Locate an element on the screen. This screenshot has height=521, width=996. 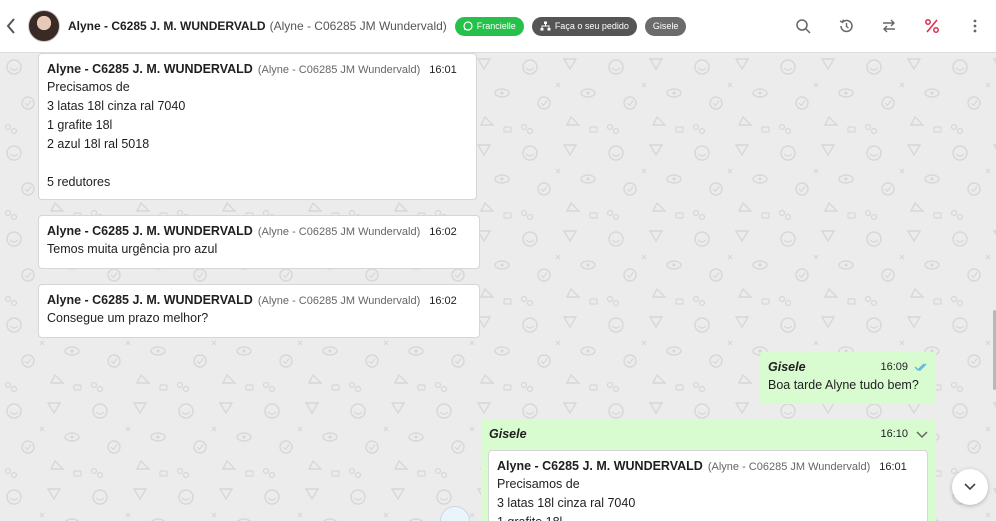
sitemap-icon is located at coordinates (545, 26).